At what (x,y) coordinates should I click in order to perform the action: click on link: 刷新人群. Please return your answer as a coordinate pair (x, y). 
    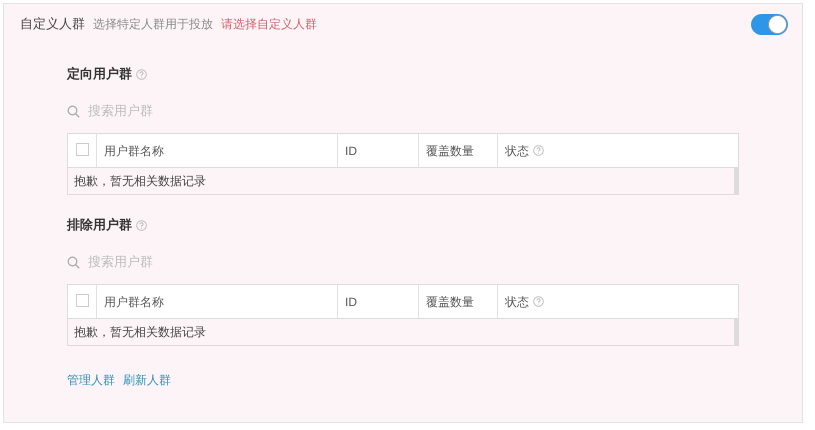
    Looking at the image, I should click on (147, 380).